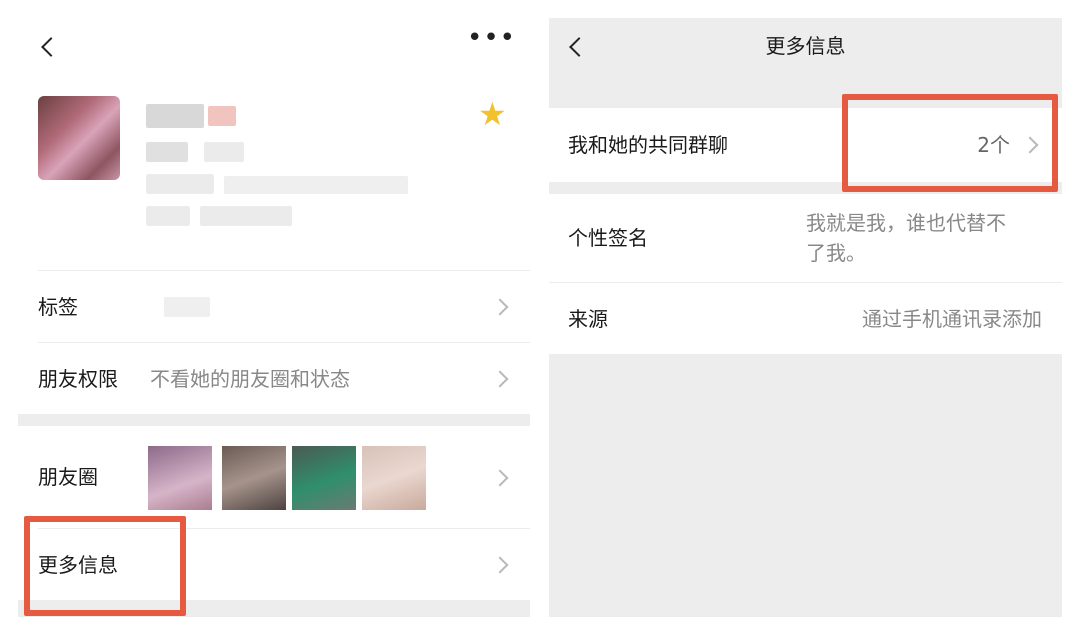 Image resolution: width=1080 pixels, height=617 pixels. What do you see at coordinates (68, 477) in the screenshot?
I see `moments-label: 朋友圈` at bounding box center [68, 477].